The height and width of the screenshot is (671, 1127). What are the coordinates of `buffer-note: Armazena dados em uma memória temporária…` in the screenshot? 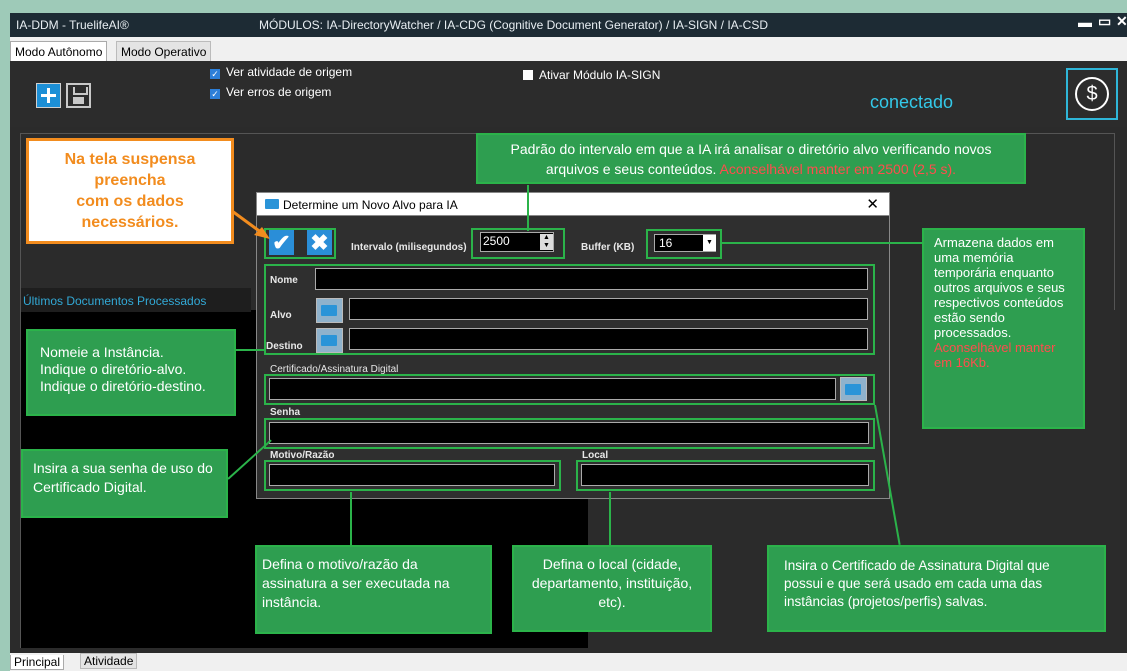 It's located at (1003, 328).